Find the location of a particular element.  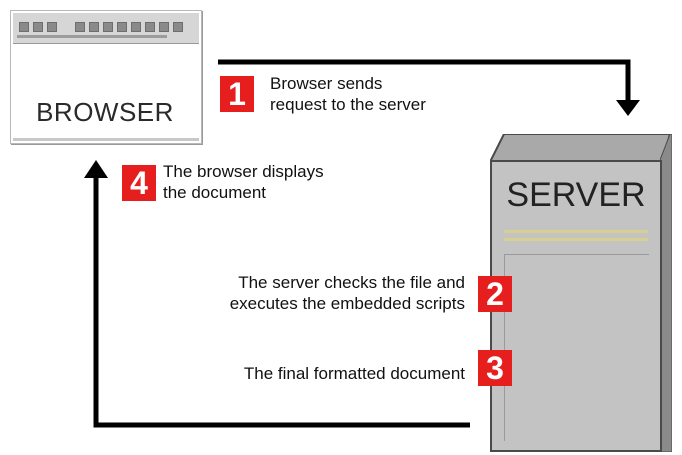

step-4-text: The browser displays the document is located at coordinates (243, 182).